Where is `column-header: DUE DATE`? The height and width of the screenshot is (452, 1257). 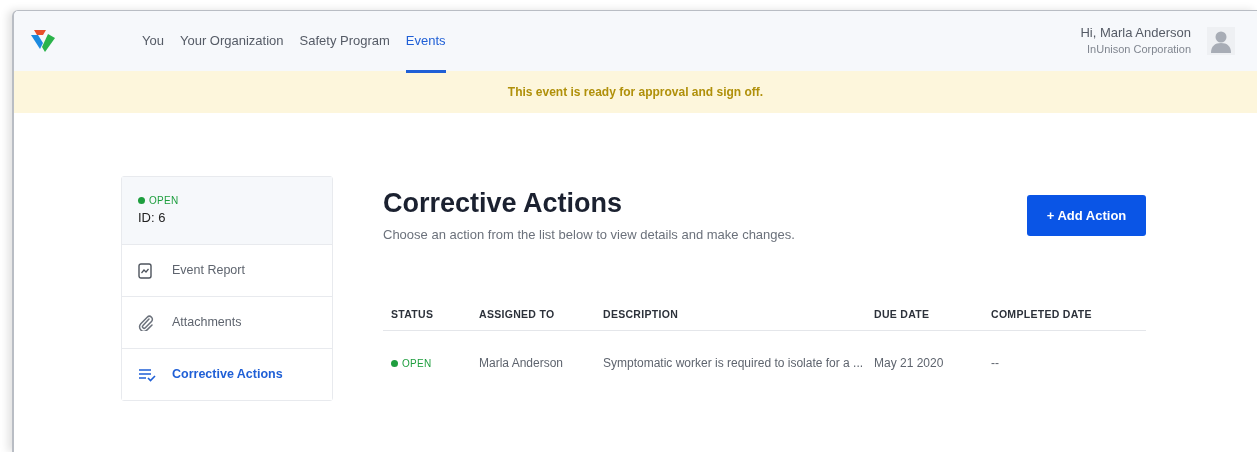
column-header: DUE DATE is located at coordinates (902, 315).